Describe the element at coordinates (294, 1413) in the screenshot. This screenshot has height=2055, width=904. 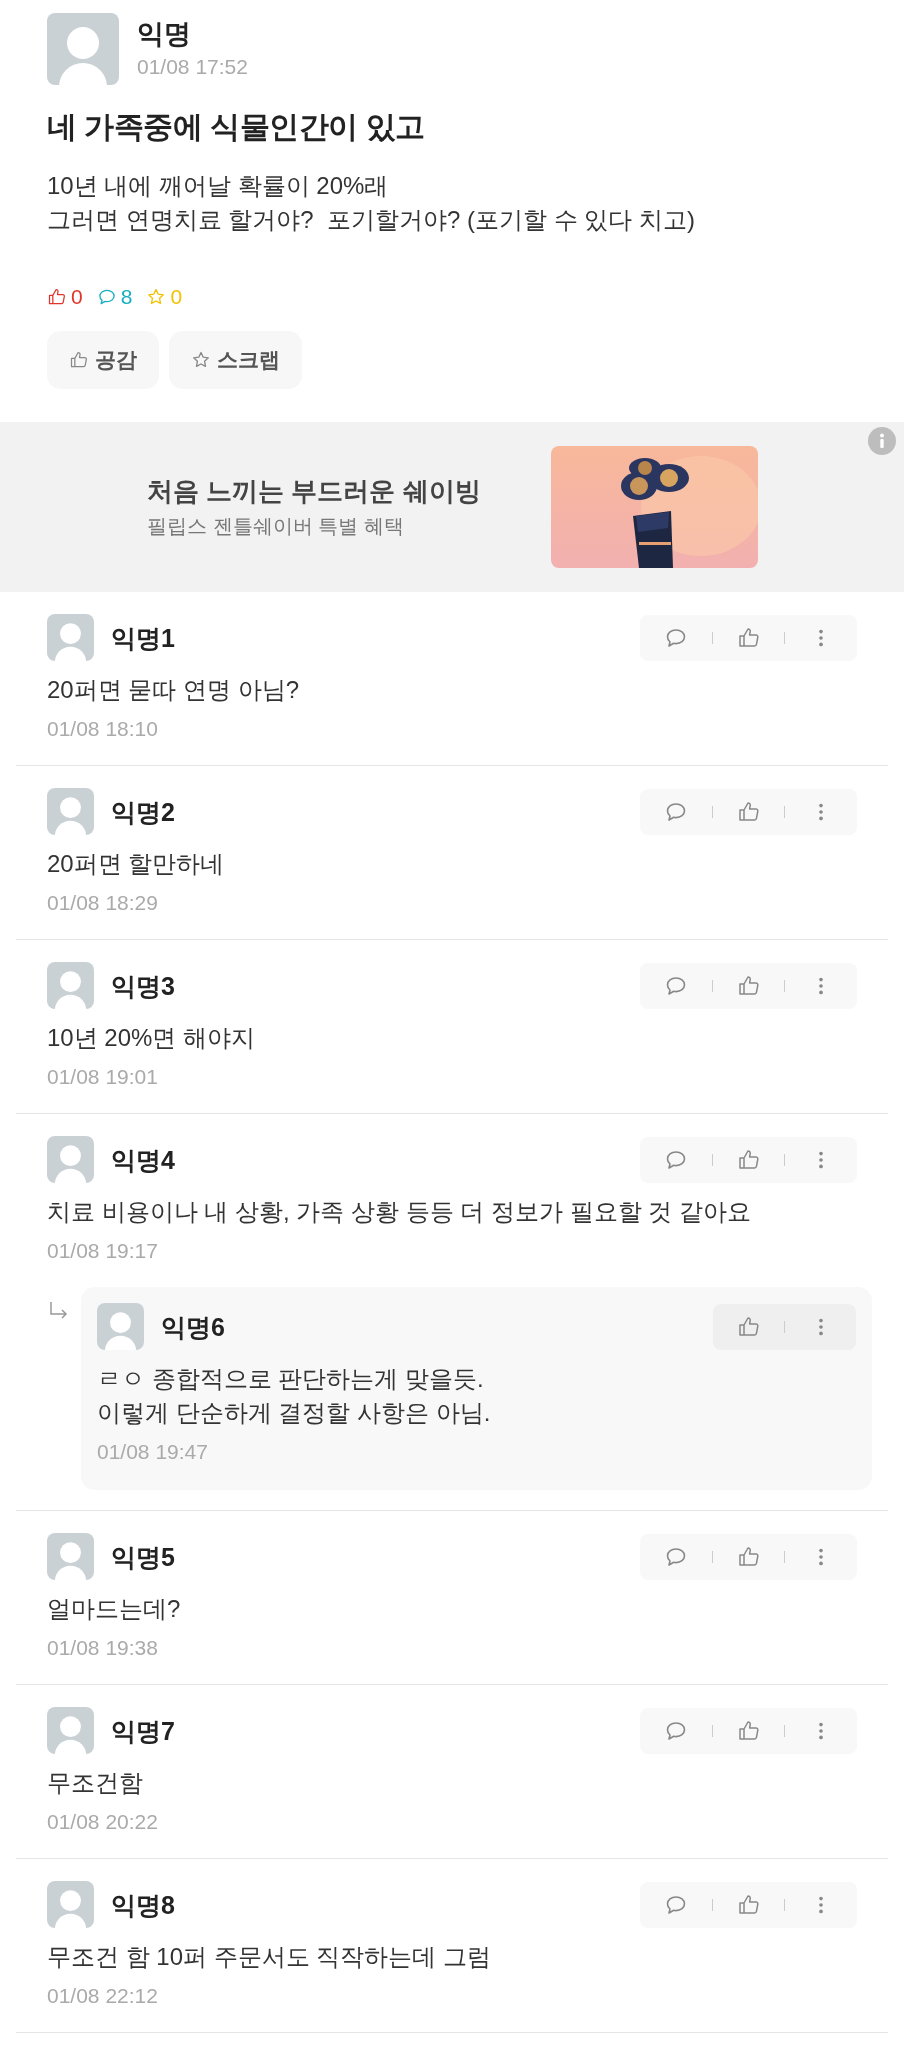
I see `comment-text: 이렇게 단순하게 결정할 사항은 아님.` at that location.